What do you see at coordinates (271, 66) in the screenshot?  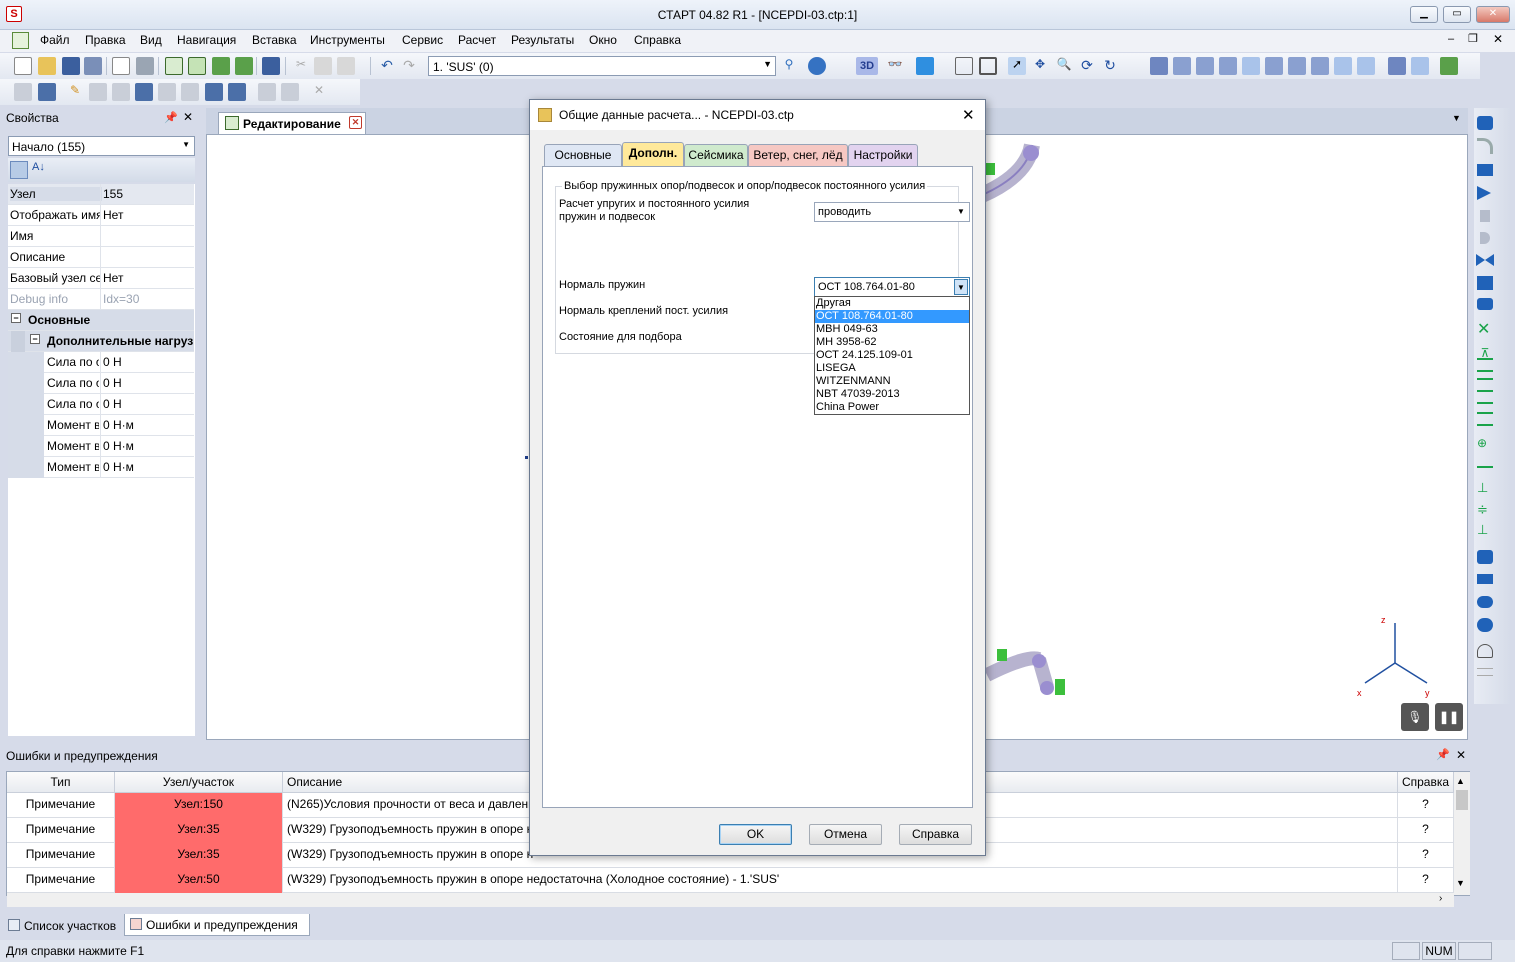 I see `table-icon` at bounding box center [271, 66].